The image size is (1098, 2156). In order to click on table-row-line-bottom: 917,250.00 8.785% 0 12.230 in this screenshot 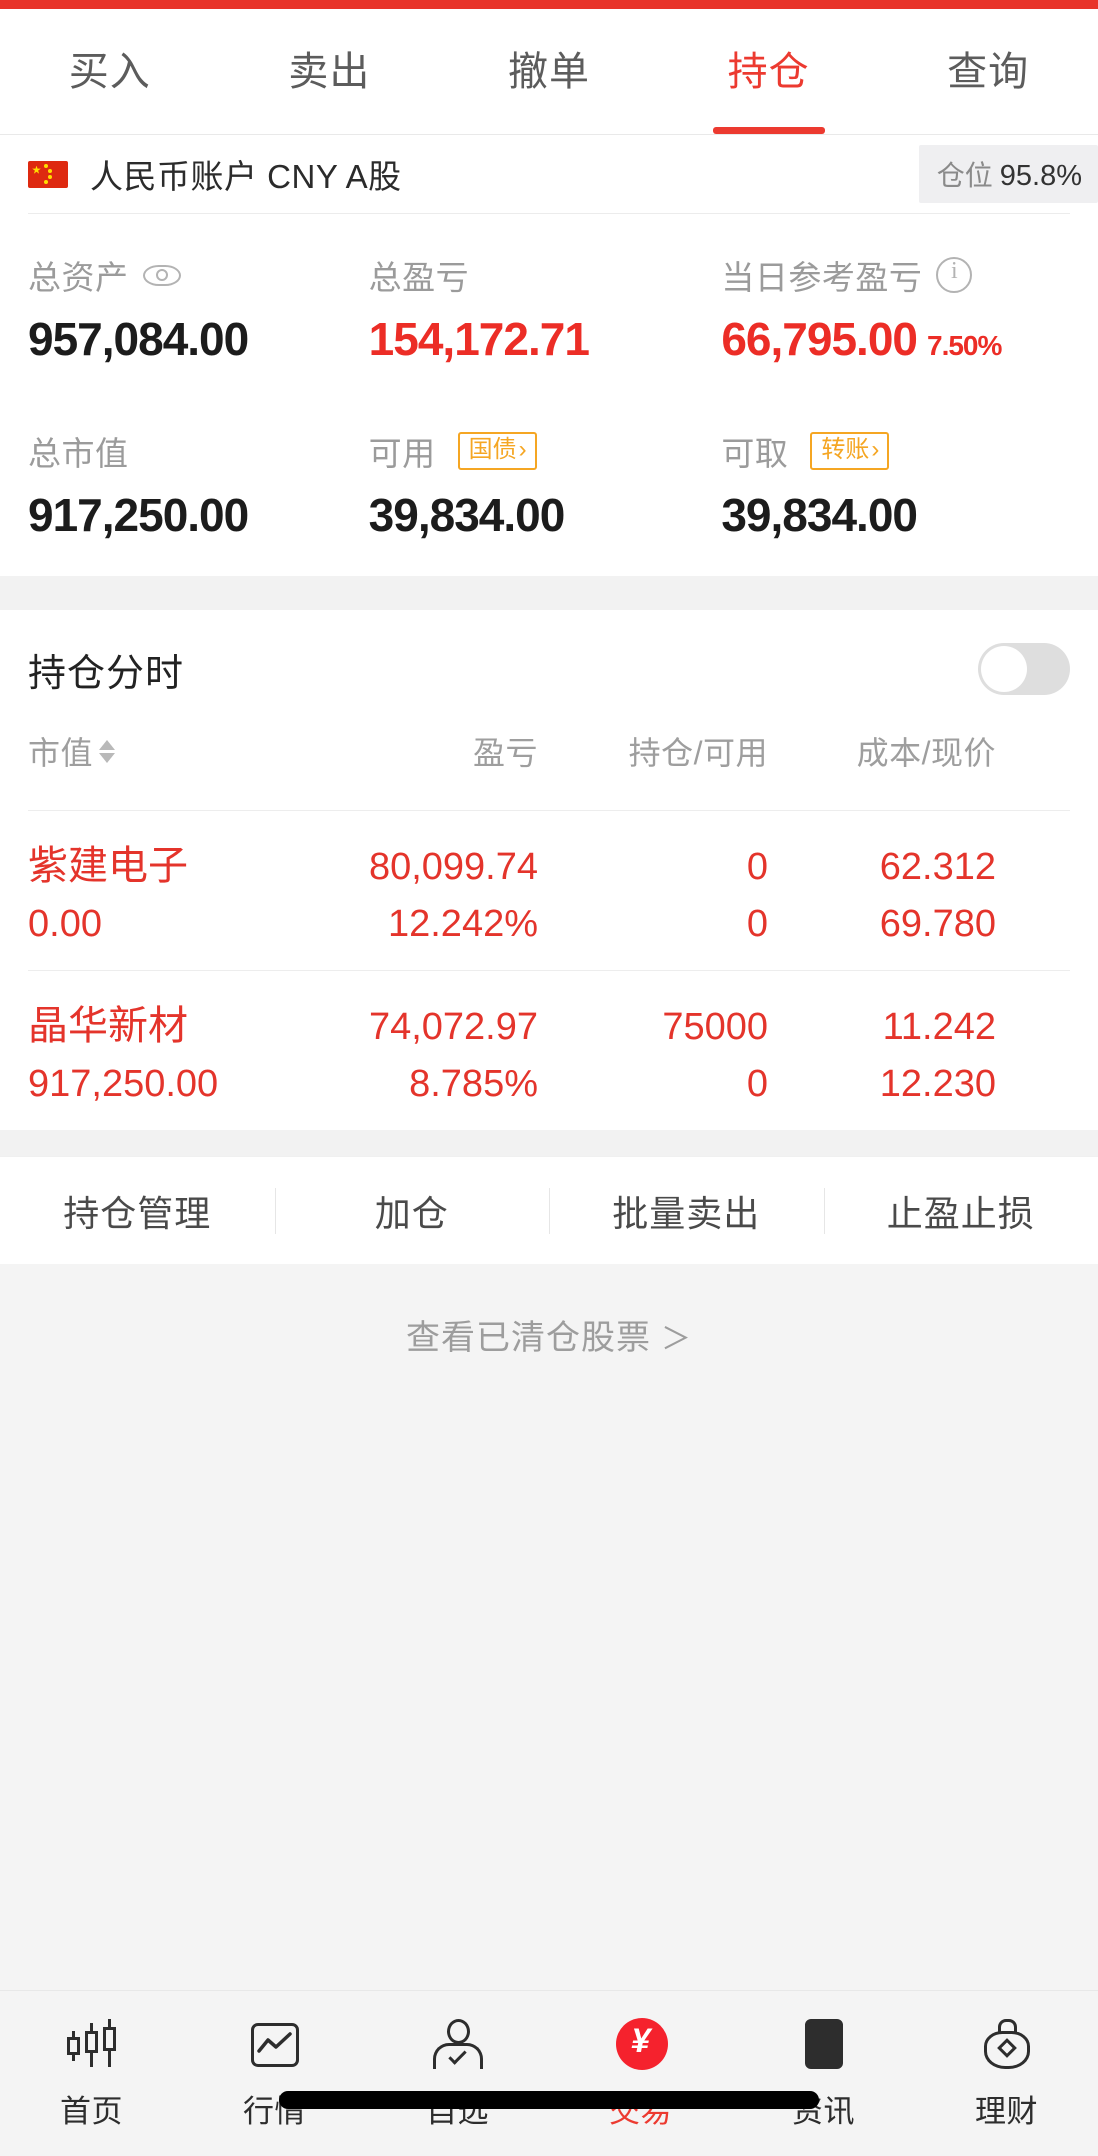, I will do `click(549, 1084)`.